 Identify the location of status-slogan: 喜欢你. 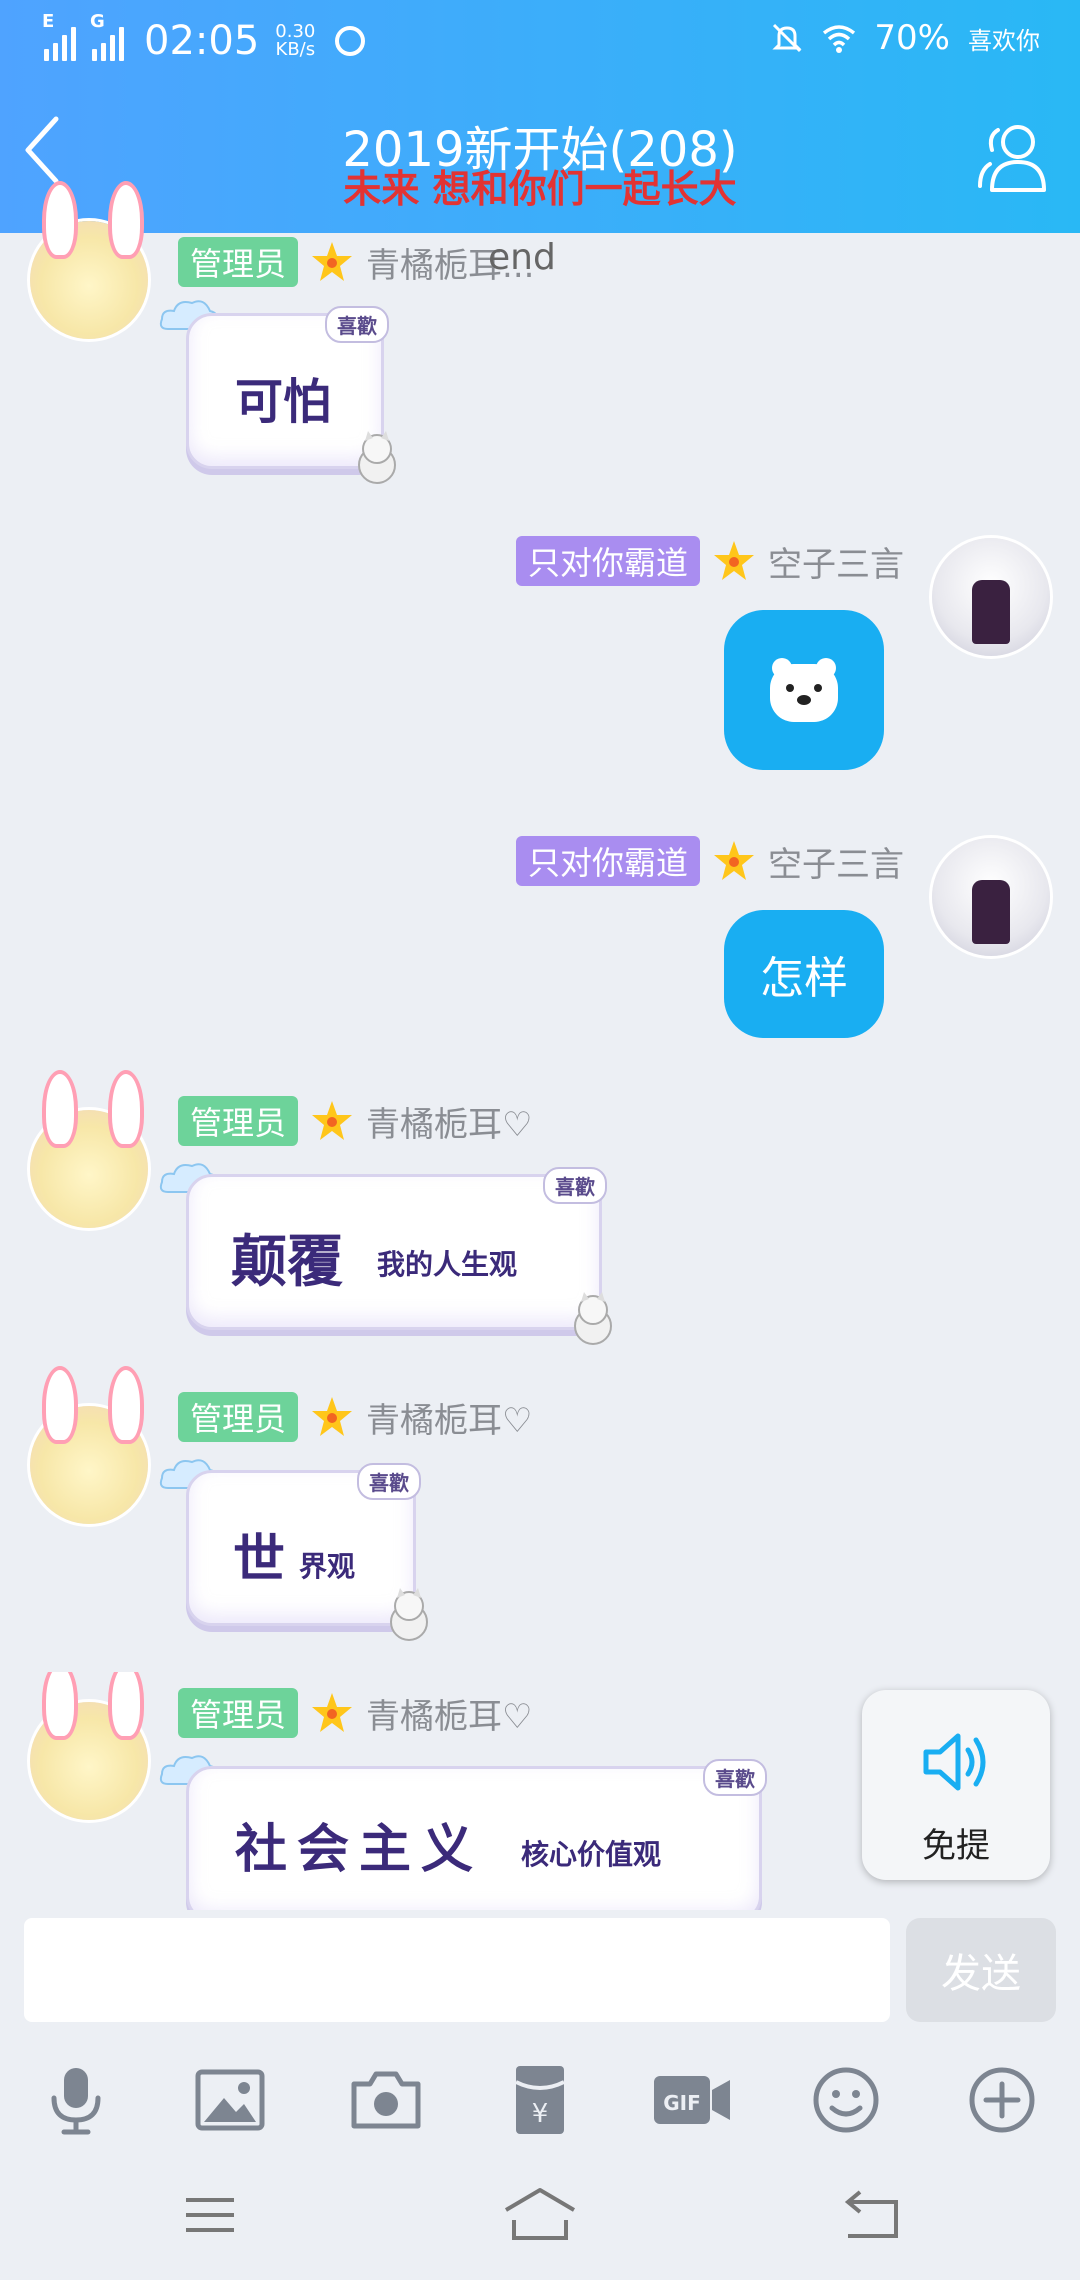
(1004, 40).